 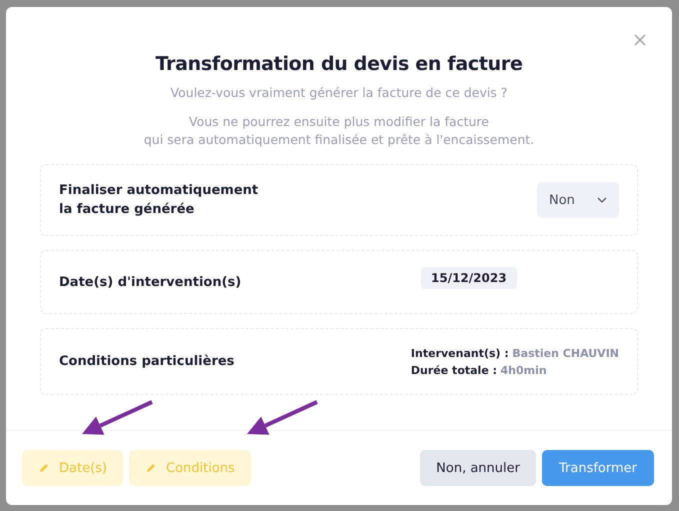 I want to click on dialog-title: Transformation du devis en facture, so click(x=339, y=64).